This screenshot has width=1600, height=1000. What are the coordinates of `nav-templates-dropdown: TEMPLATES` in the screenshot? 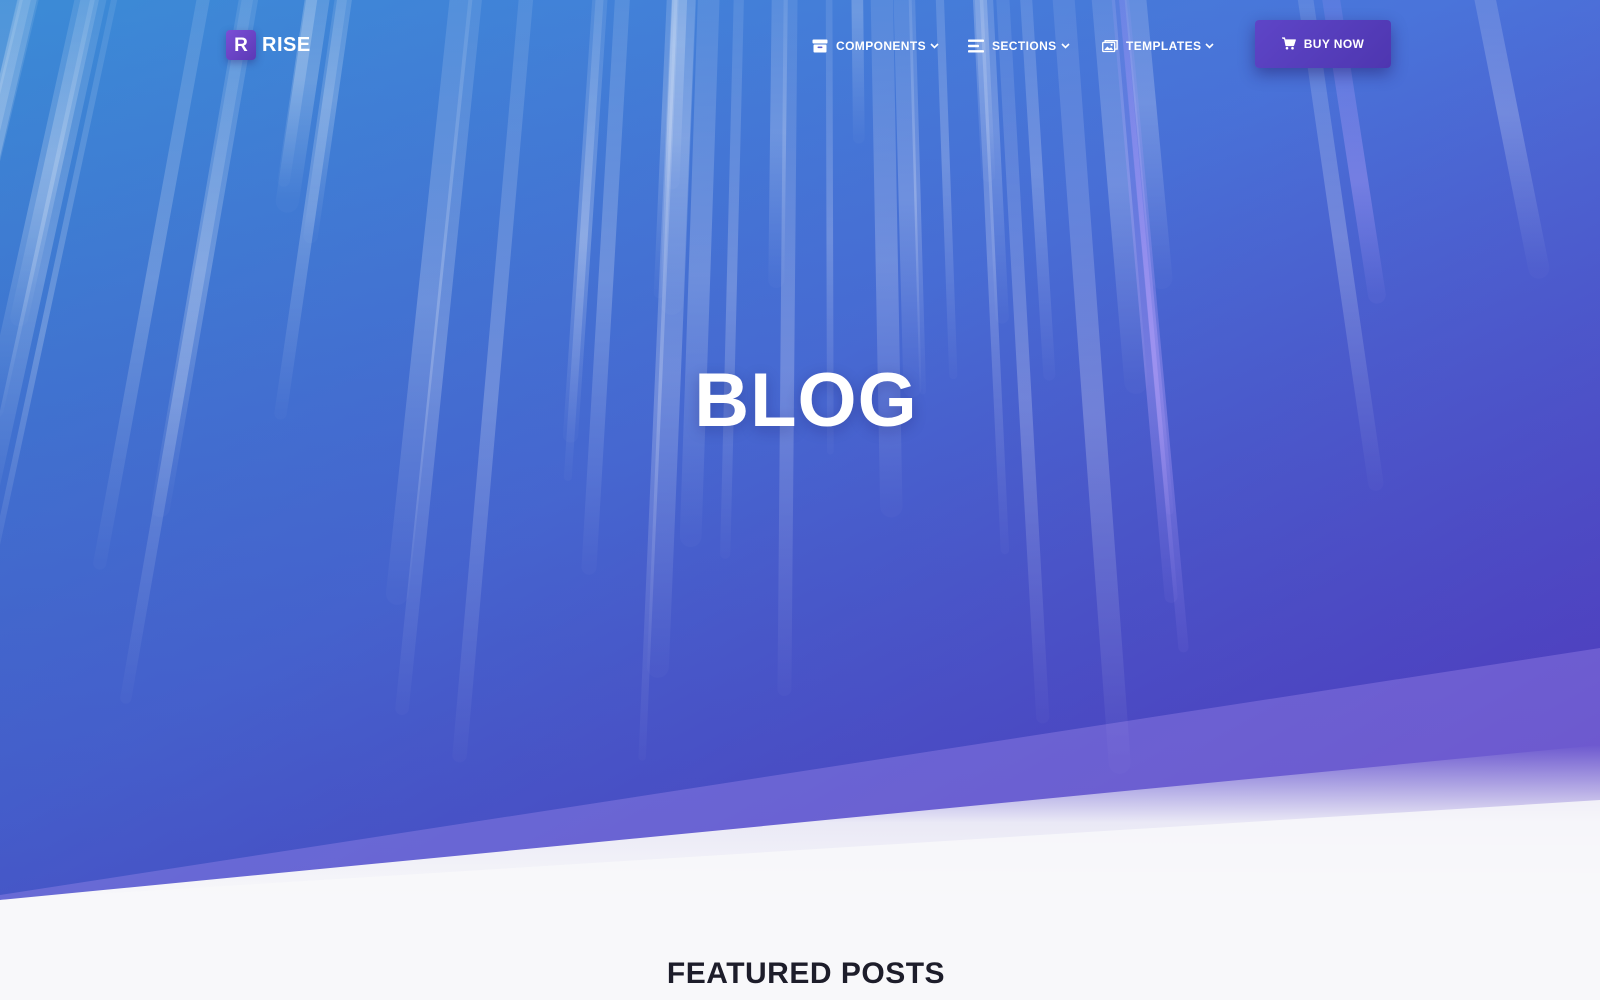 It's located at (1158, 46).